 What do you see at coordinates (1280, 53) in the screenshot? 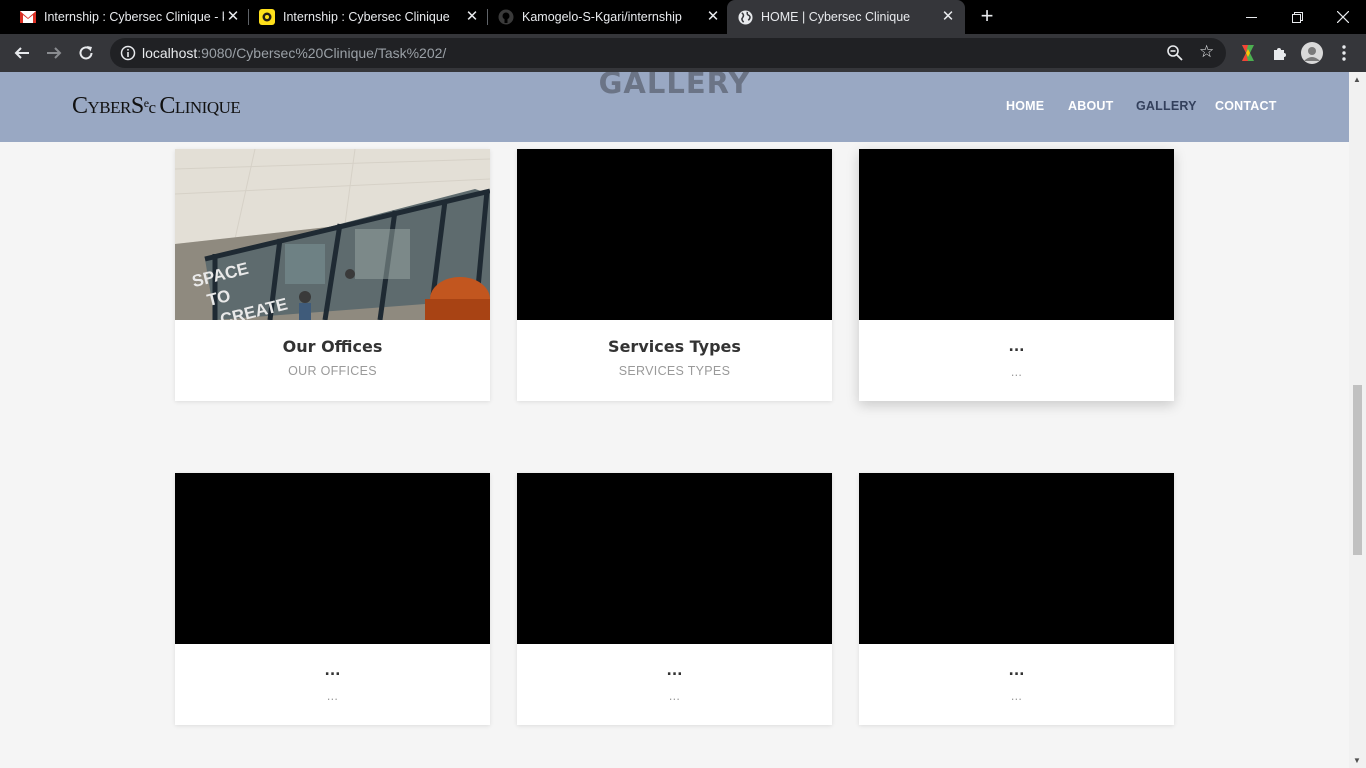
I see `puzzle-extensions-icon` at bounding box center [1280, 53].